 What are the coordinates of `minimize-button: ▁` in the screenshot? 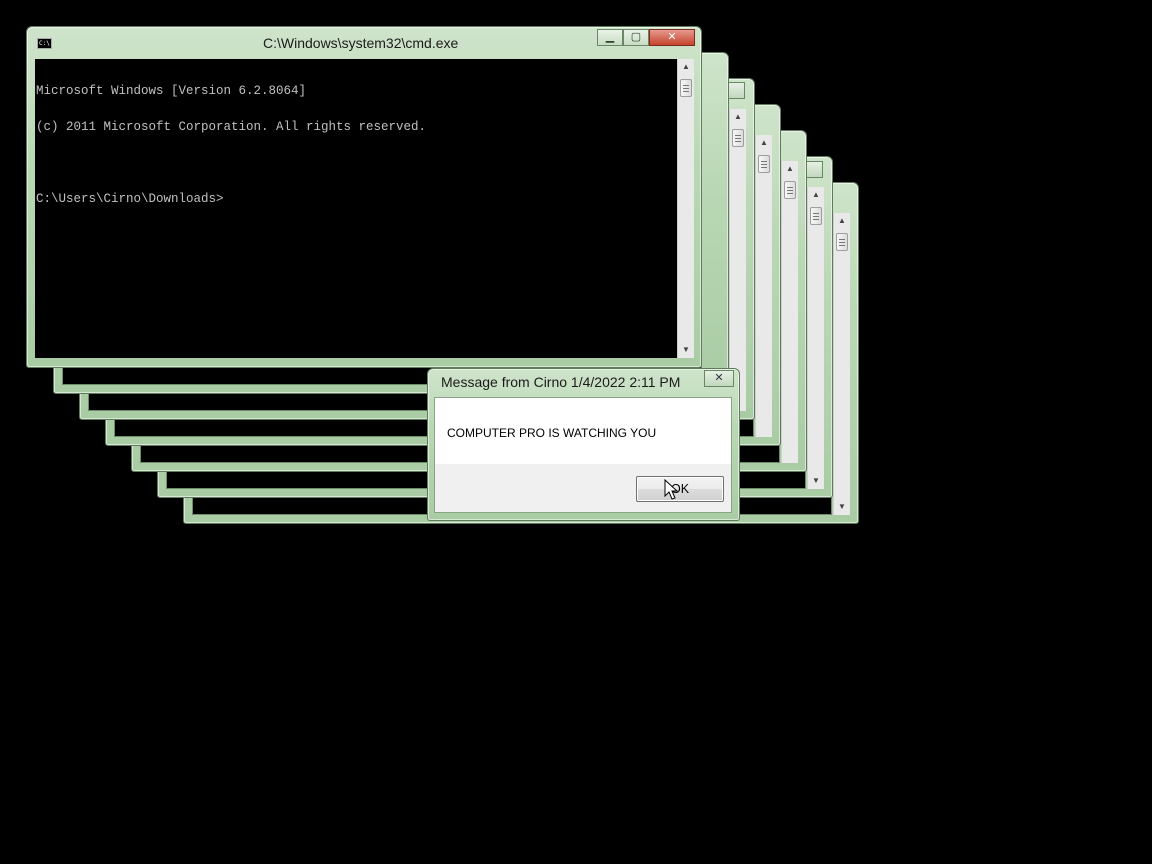 It's located at (610, 37).